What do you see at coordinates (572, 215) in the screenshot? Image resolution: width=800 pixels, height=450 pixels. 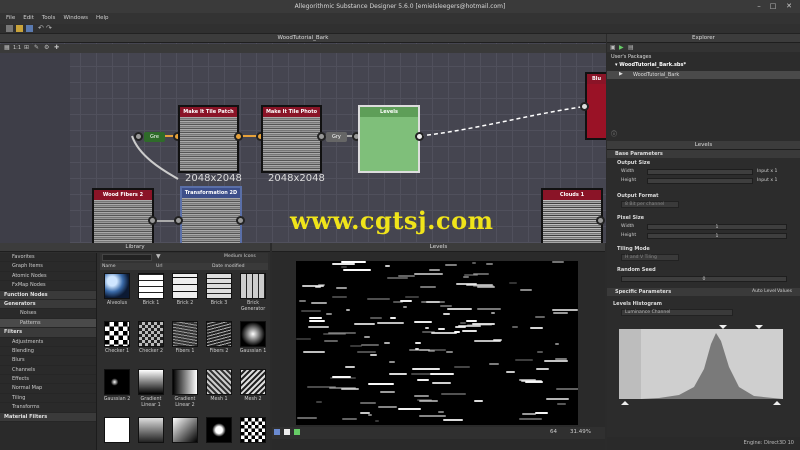 I see `node-clouds: Clouds 1` at bounding box center [572, 215].